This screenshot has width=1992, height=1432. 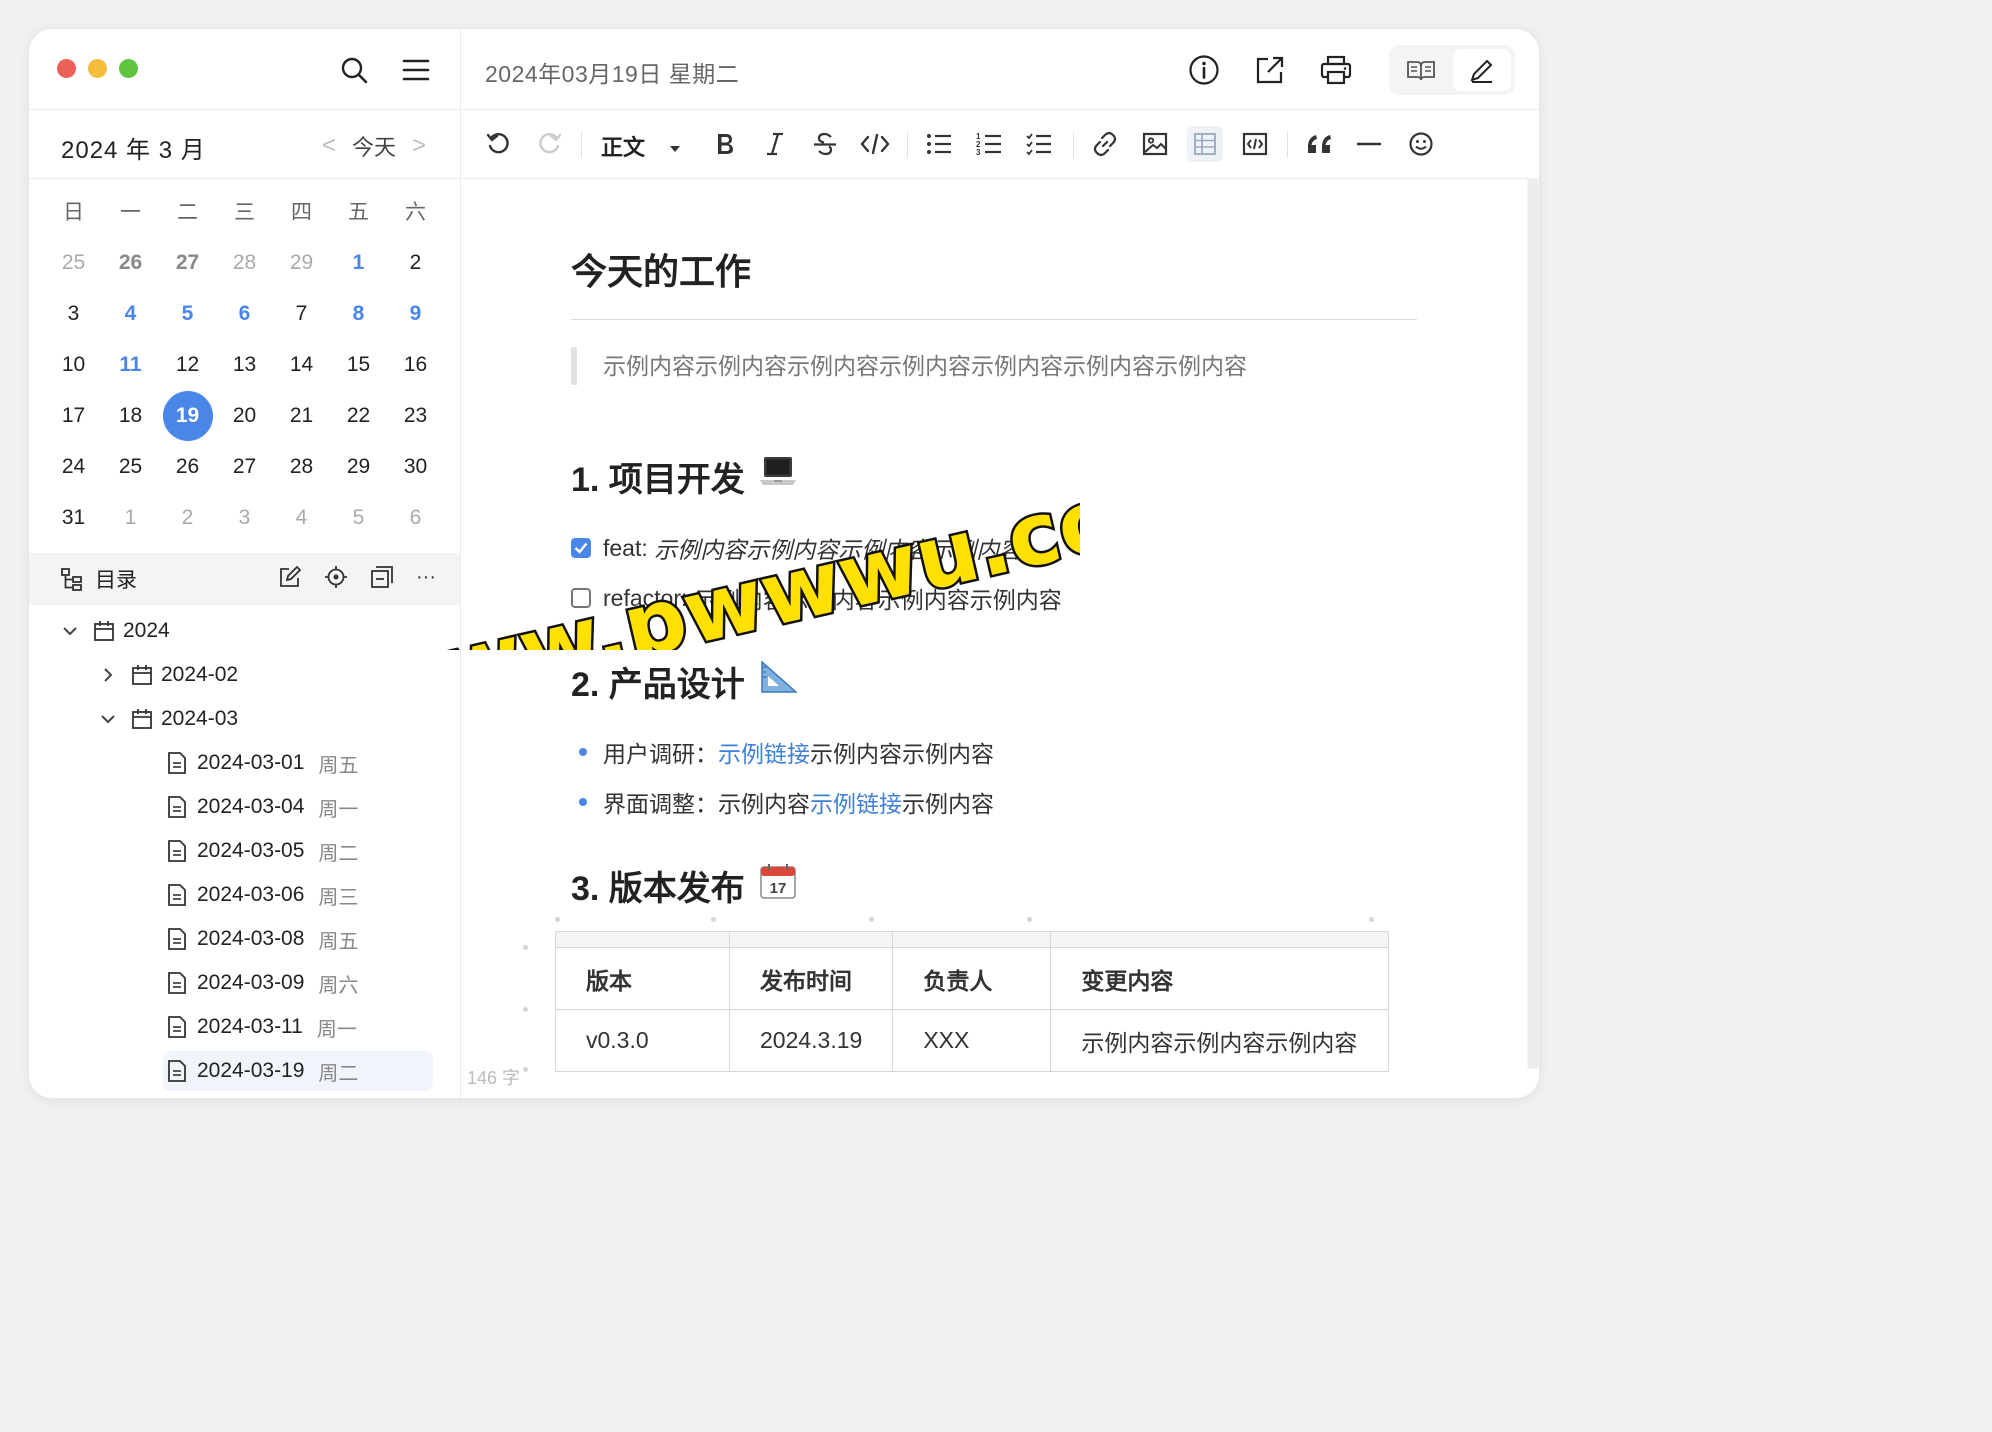 I want to click on calendar-day: 18, so click(x=130, y=416).